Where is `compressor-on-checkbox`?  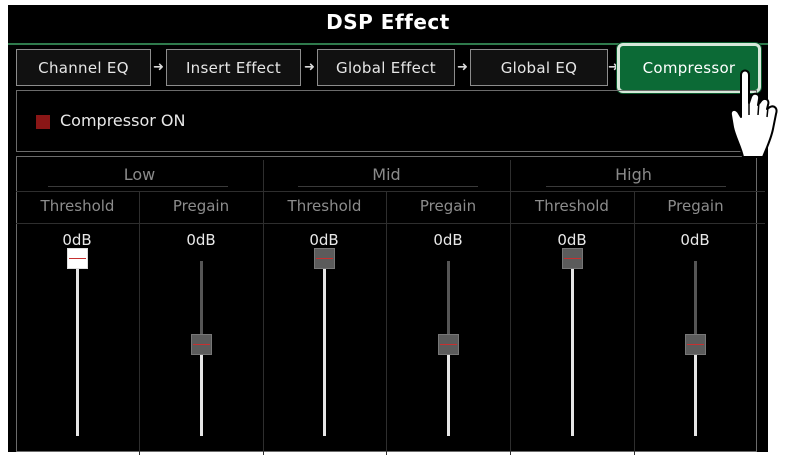
compressor-on-checkbox is located at coordinates (43, 122).